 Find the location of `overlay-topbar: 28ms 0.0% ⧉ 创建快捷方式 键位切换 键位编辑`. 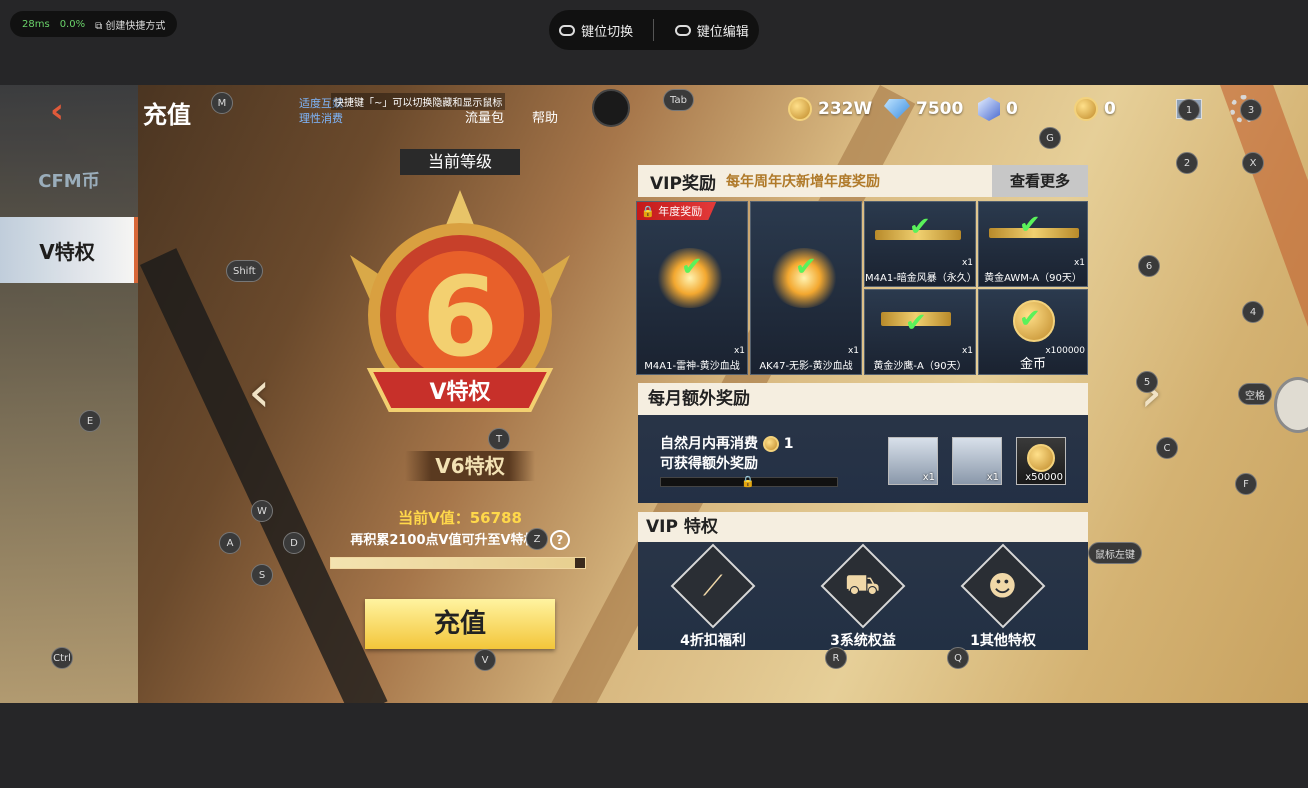

overlay-topbar: 28ms 0.0% ⧉ 创建快捷方式 键位切换 键位编辑 is located at coordinates (654, 42).